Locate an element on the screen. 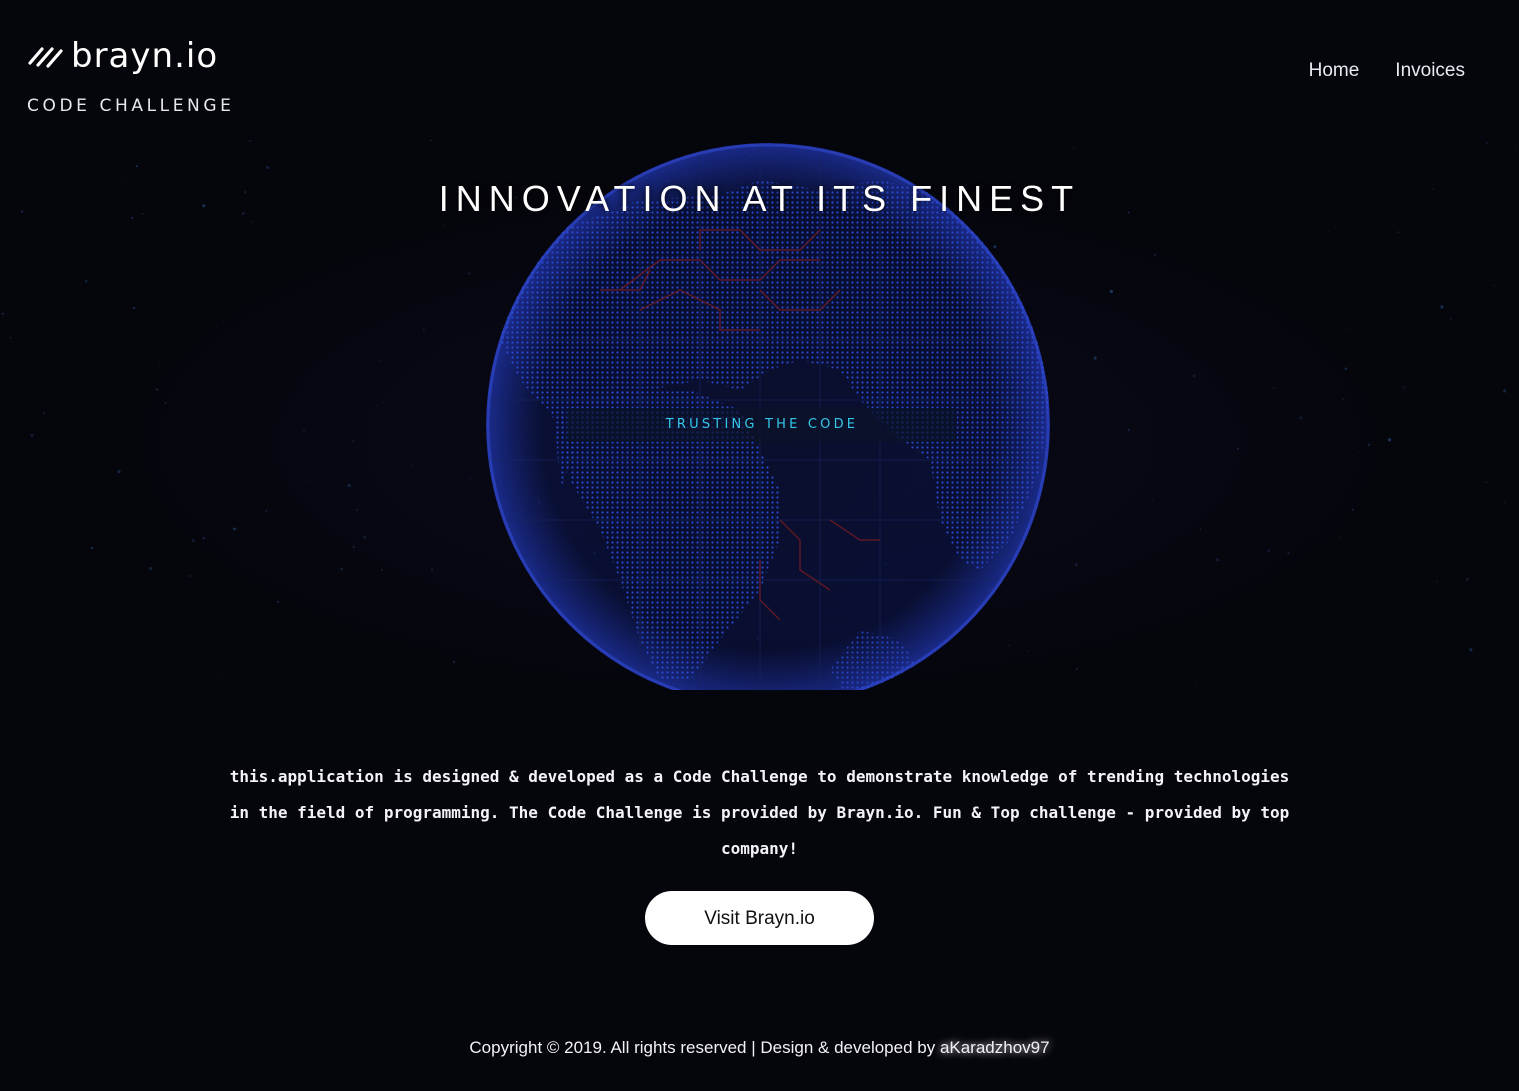 The width and height of the screenshot is (1519, 1091). visit-brayn-button: Visit Brayn.io is located at coordinates (759, 918).